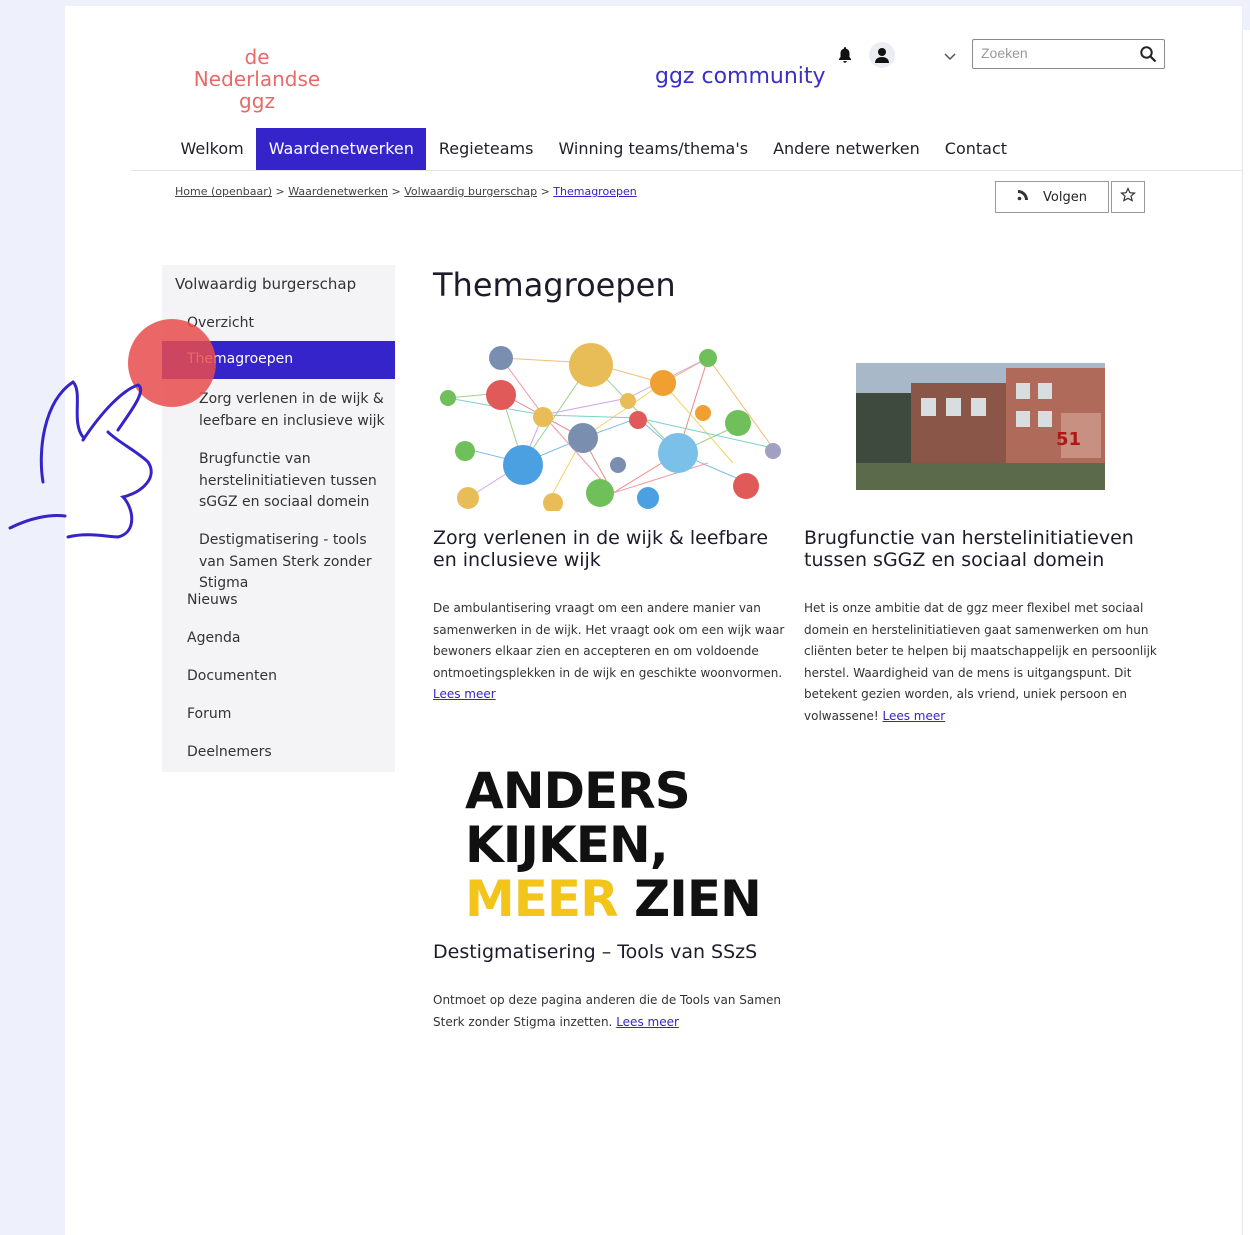  Describe the element at coordinates (486, 149) in the screenshot. I see `nav-regieteams: Regieteams` at that location.